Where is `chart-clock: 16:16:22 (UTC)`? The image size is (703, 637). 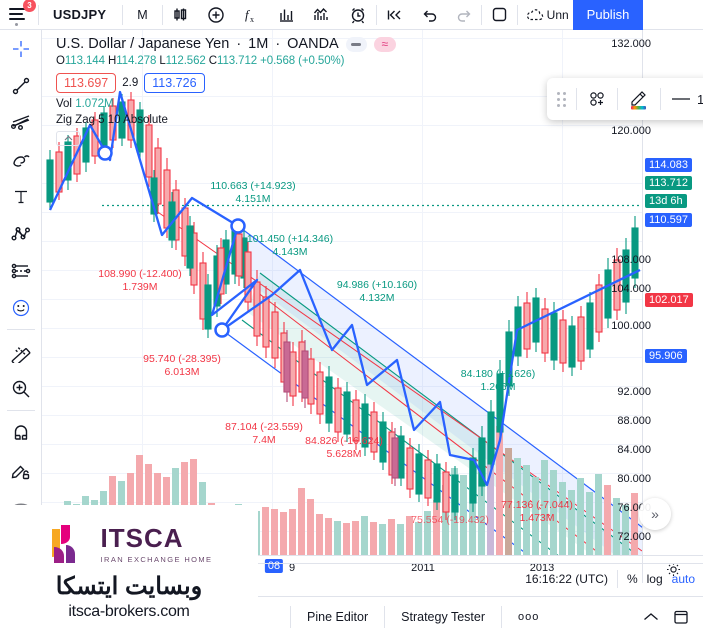
chart-clock: 16:16:22 (UTC) is located at coordinates (566, 579).